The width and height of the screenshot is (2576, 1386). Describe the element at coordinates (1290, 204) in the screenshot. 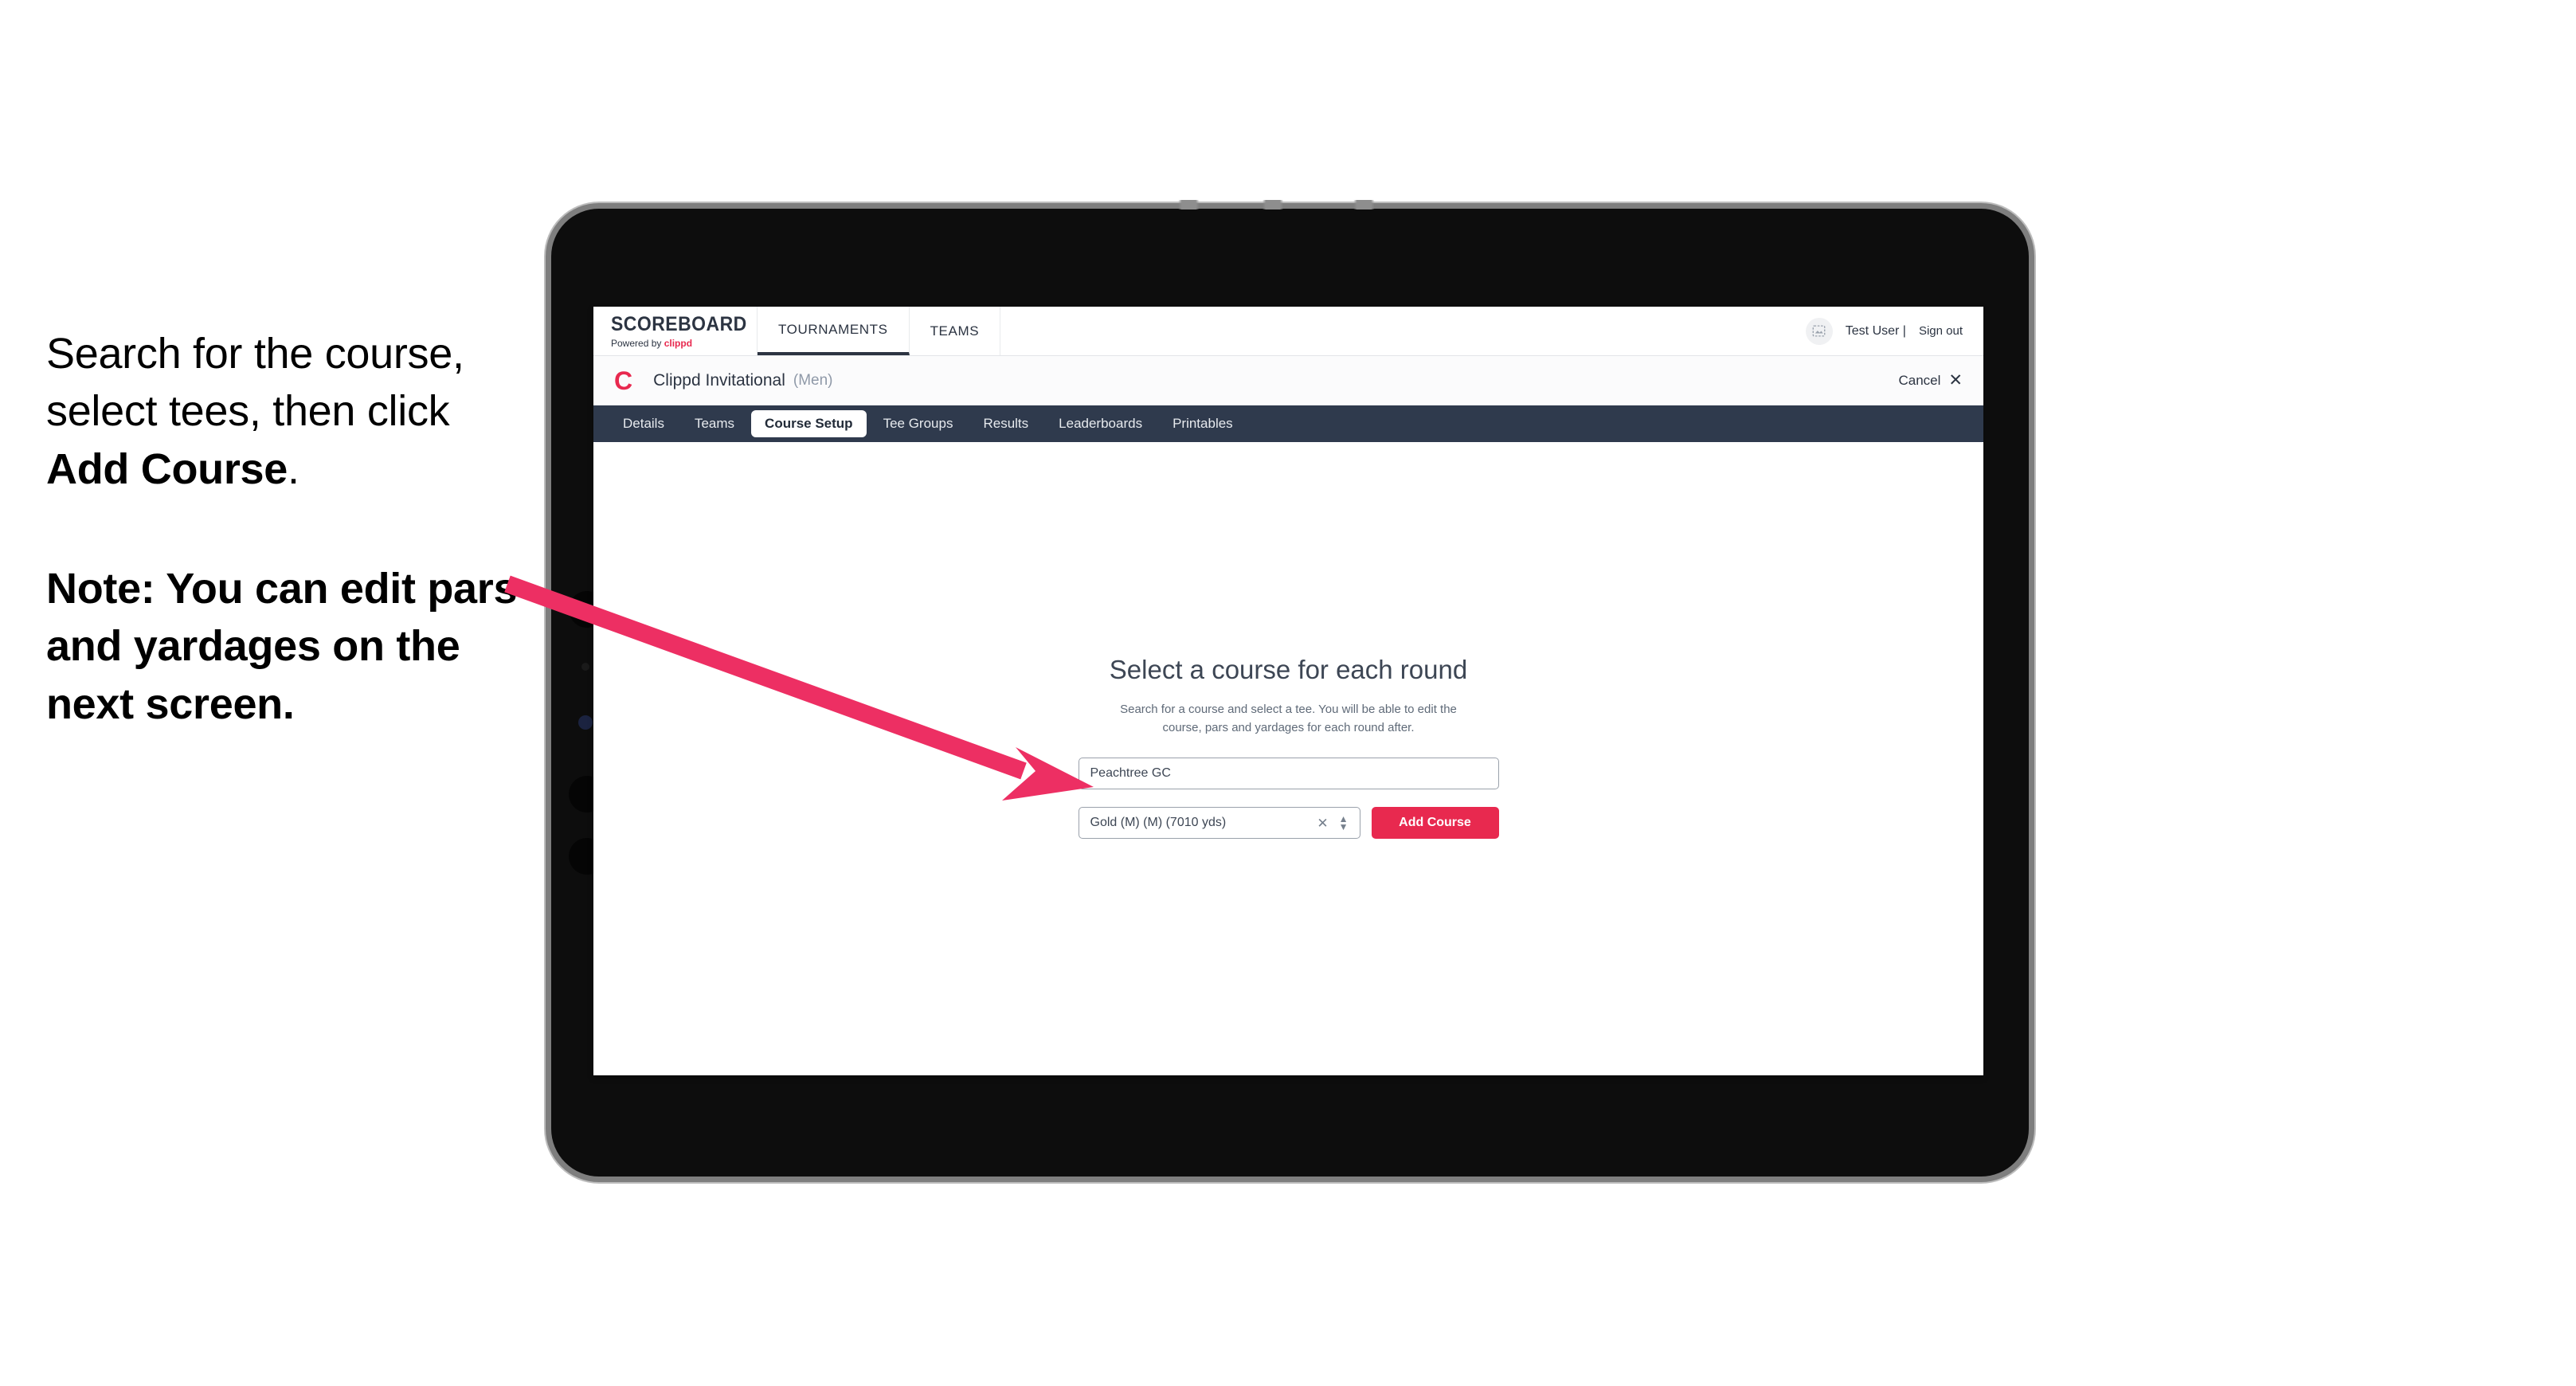

I see `tablet-top-speaker` at that location.